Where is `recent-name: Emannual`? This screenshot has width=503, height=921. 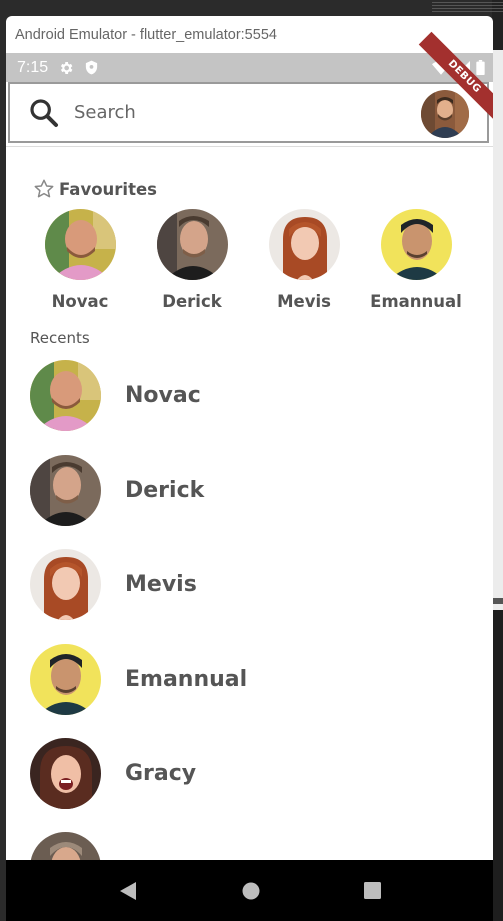
recent-name: Emannual is located at coordinates (186, 679).